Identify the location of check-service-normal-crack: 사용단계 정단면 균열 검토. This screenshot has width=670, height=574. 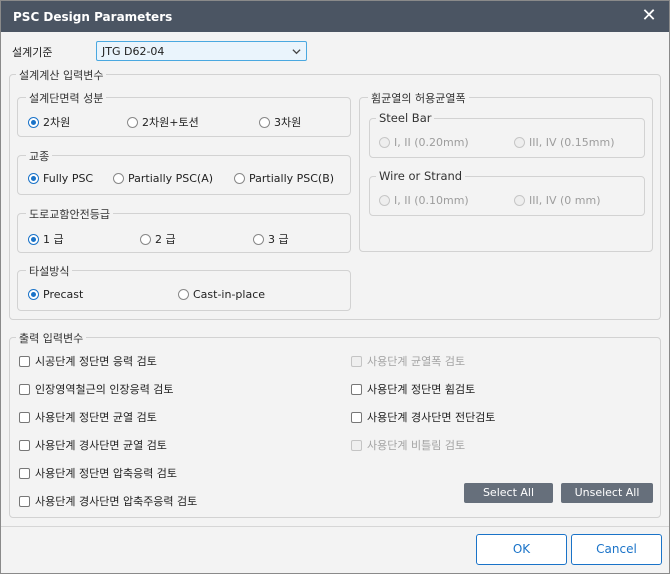
(88, 417).